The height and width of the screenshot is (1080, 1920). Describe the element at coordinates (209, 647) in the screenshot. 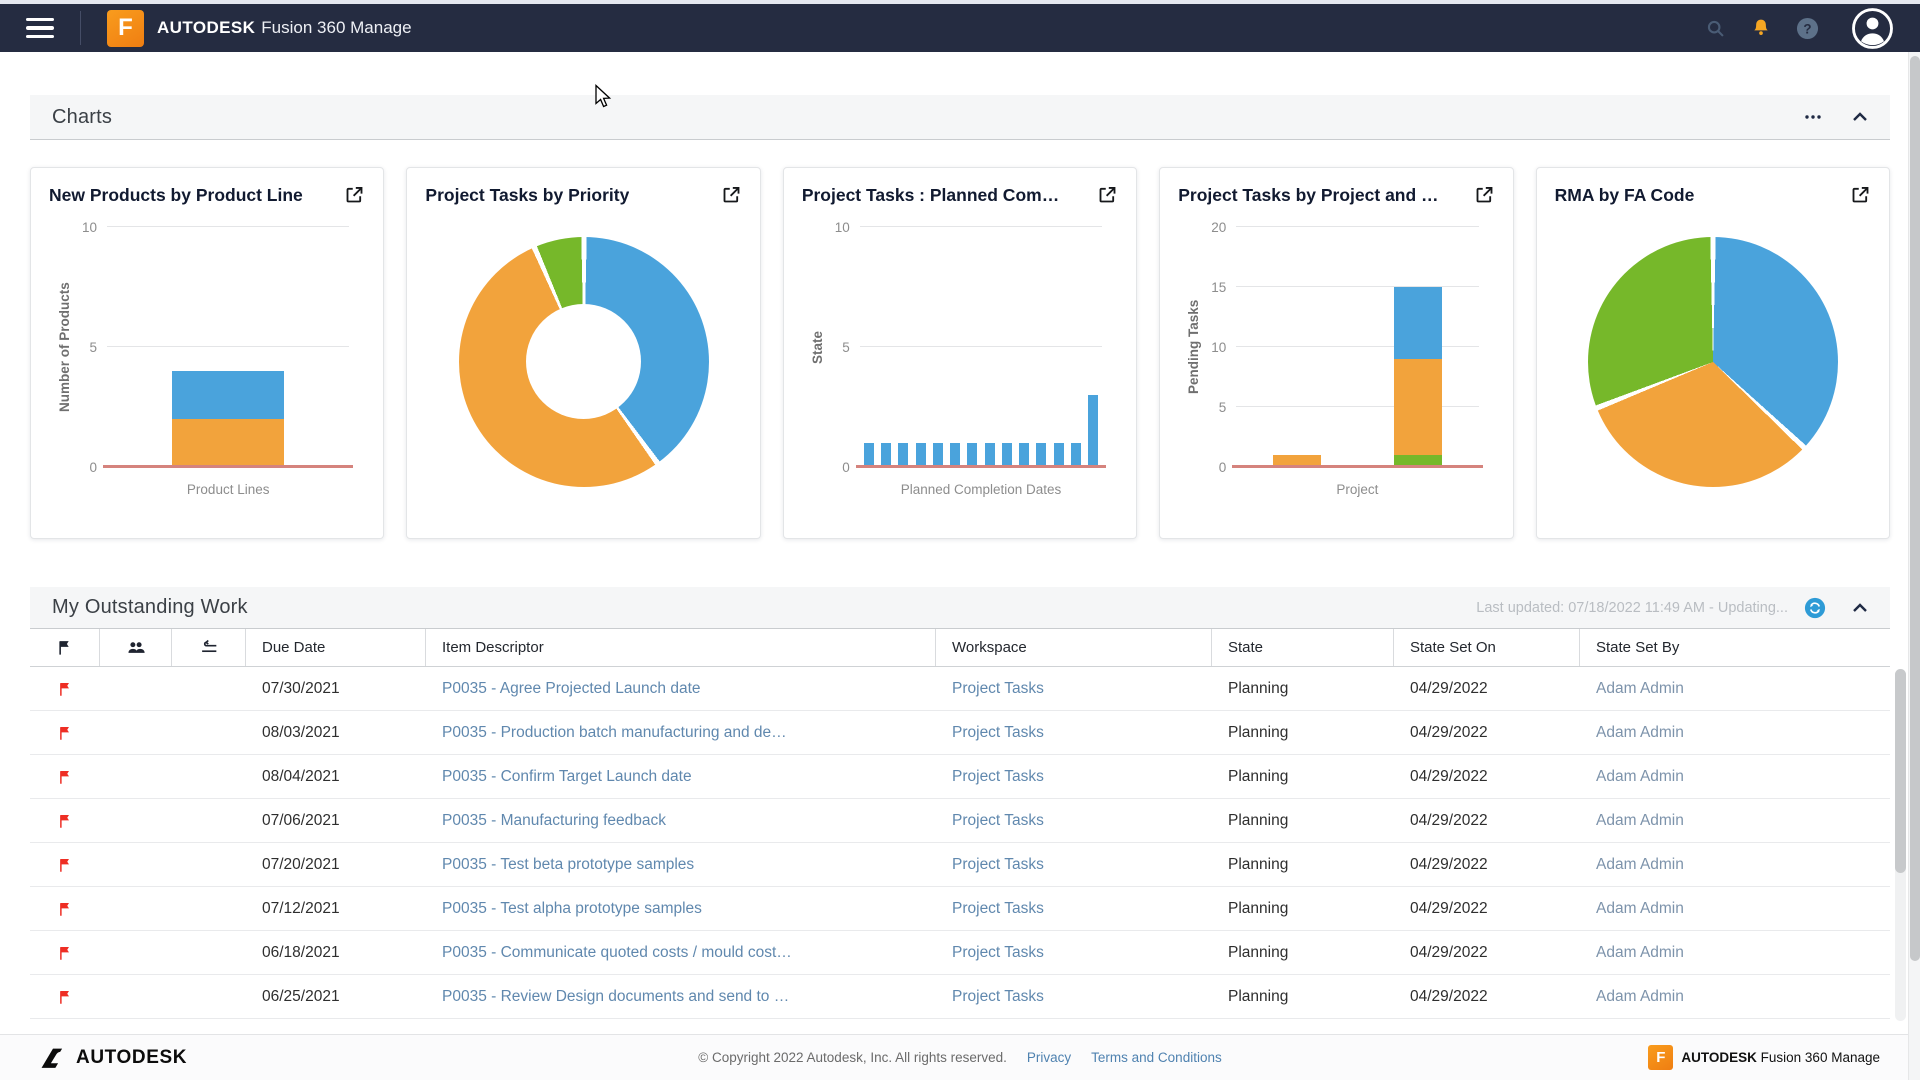

I see `workflow-state-column-header` at that location.